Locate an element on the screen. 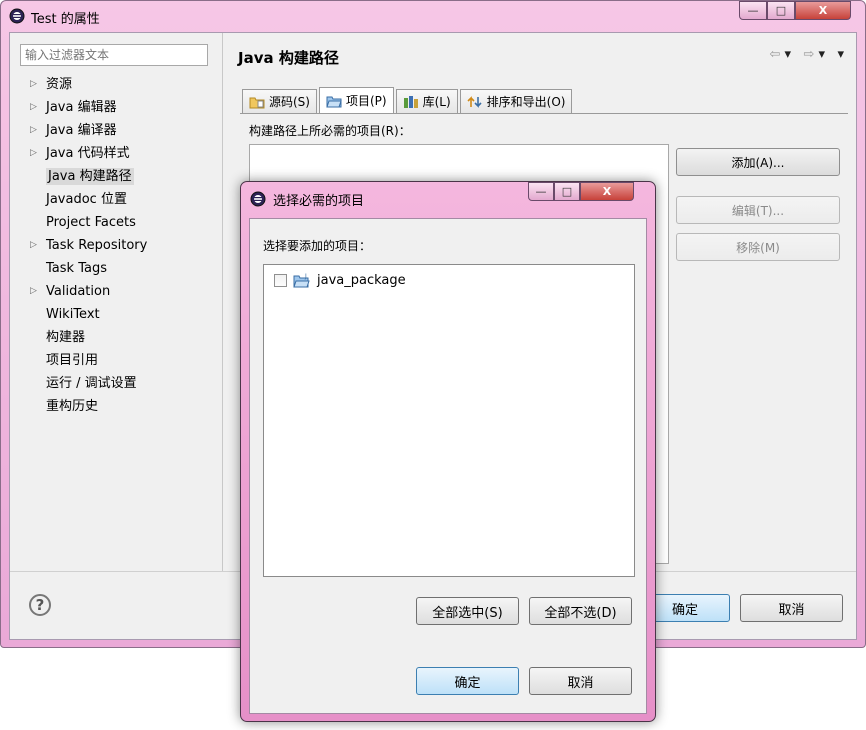  tree-item-project-facets: Project Facets is located at coordinates (116, 222).